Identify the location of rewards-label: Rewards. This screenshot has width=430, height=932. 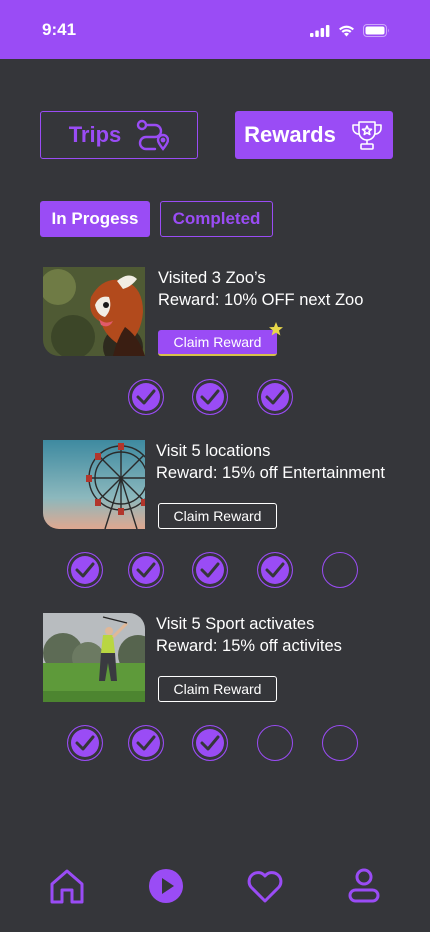
(290, 134).